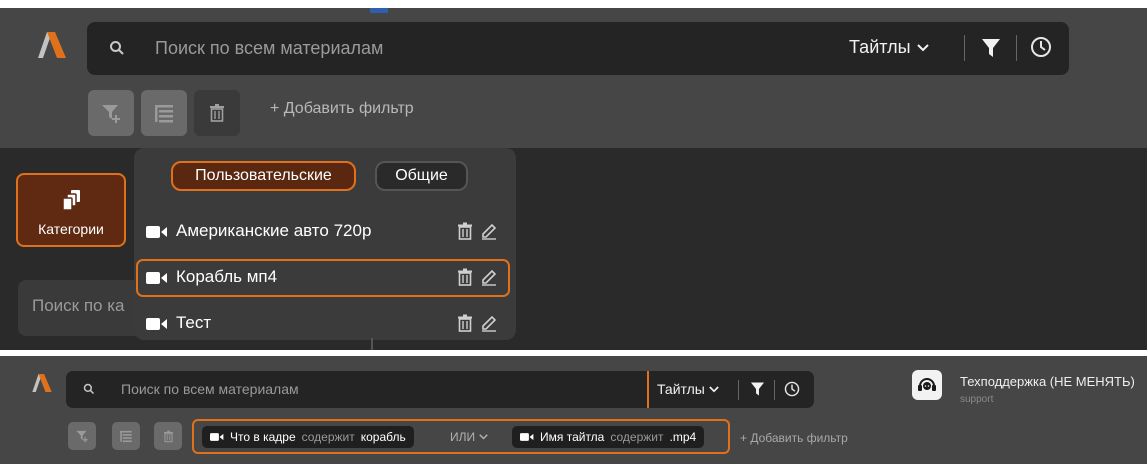  I want to click on categories-button: Категории, so click(71, 210).